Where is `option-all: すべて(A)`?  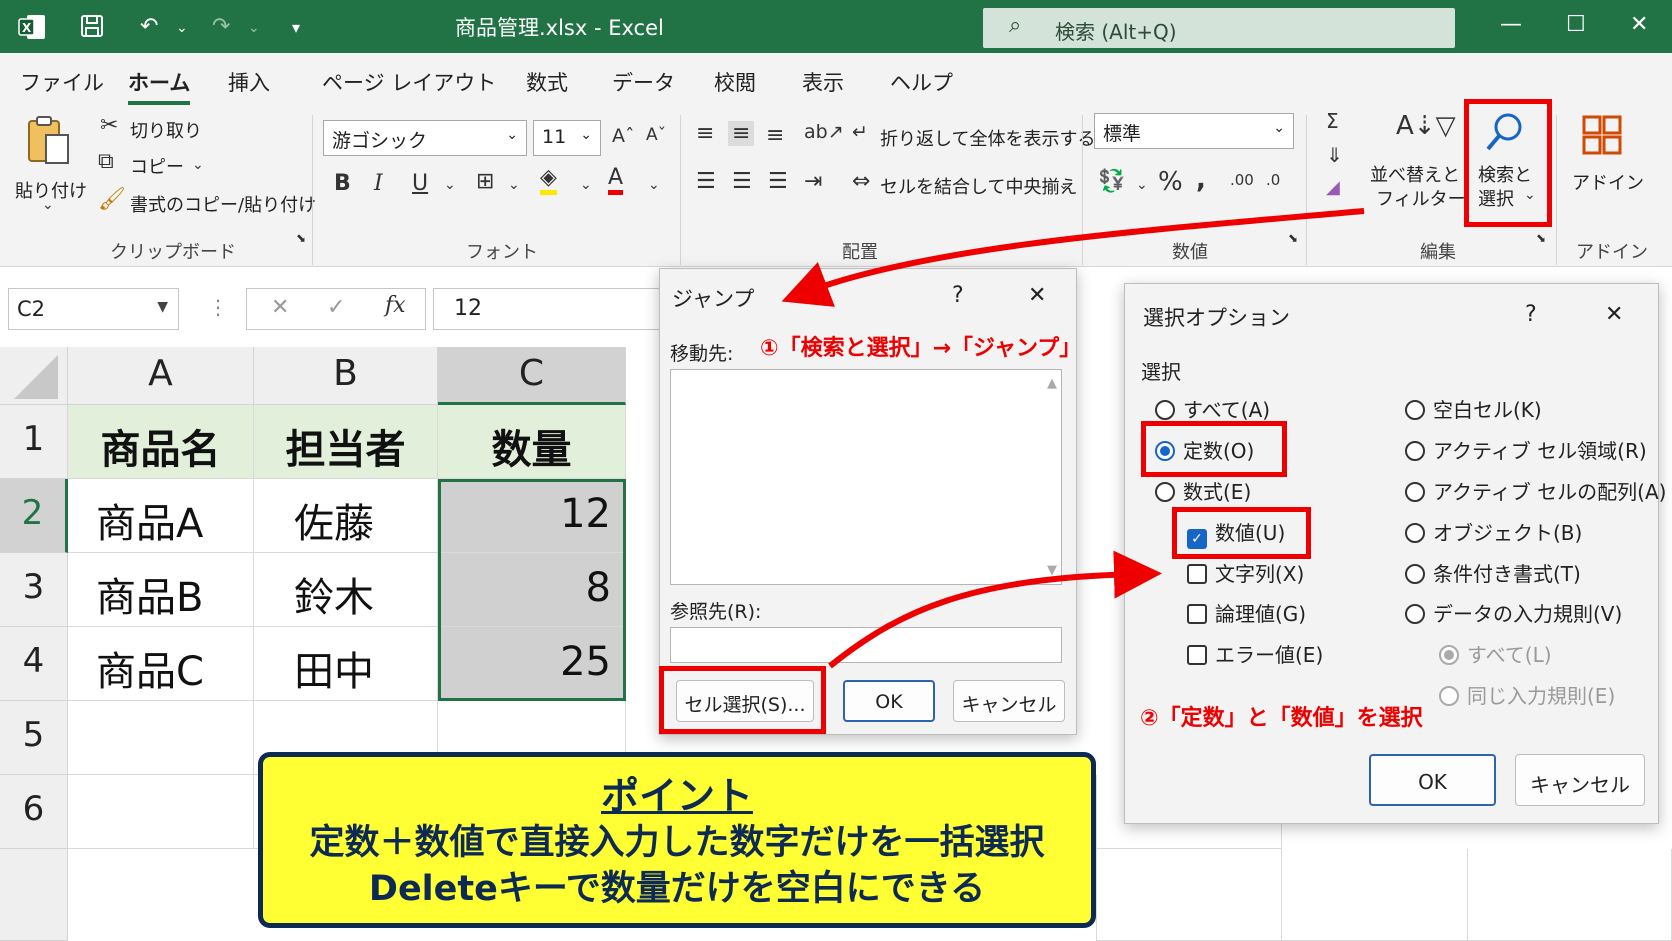
option-all: すべて(A) is located at coordinates (1212, 408).